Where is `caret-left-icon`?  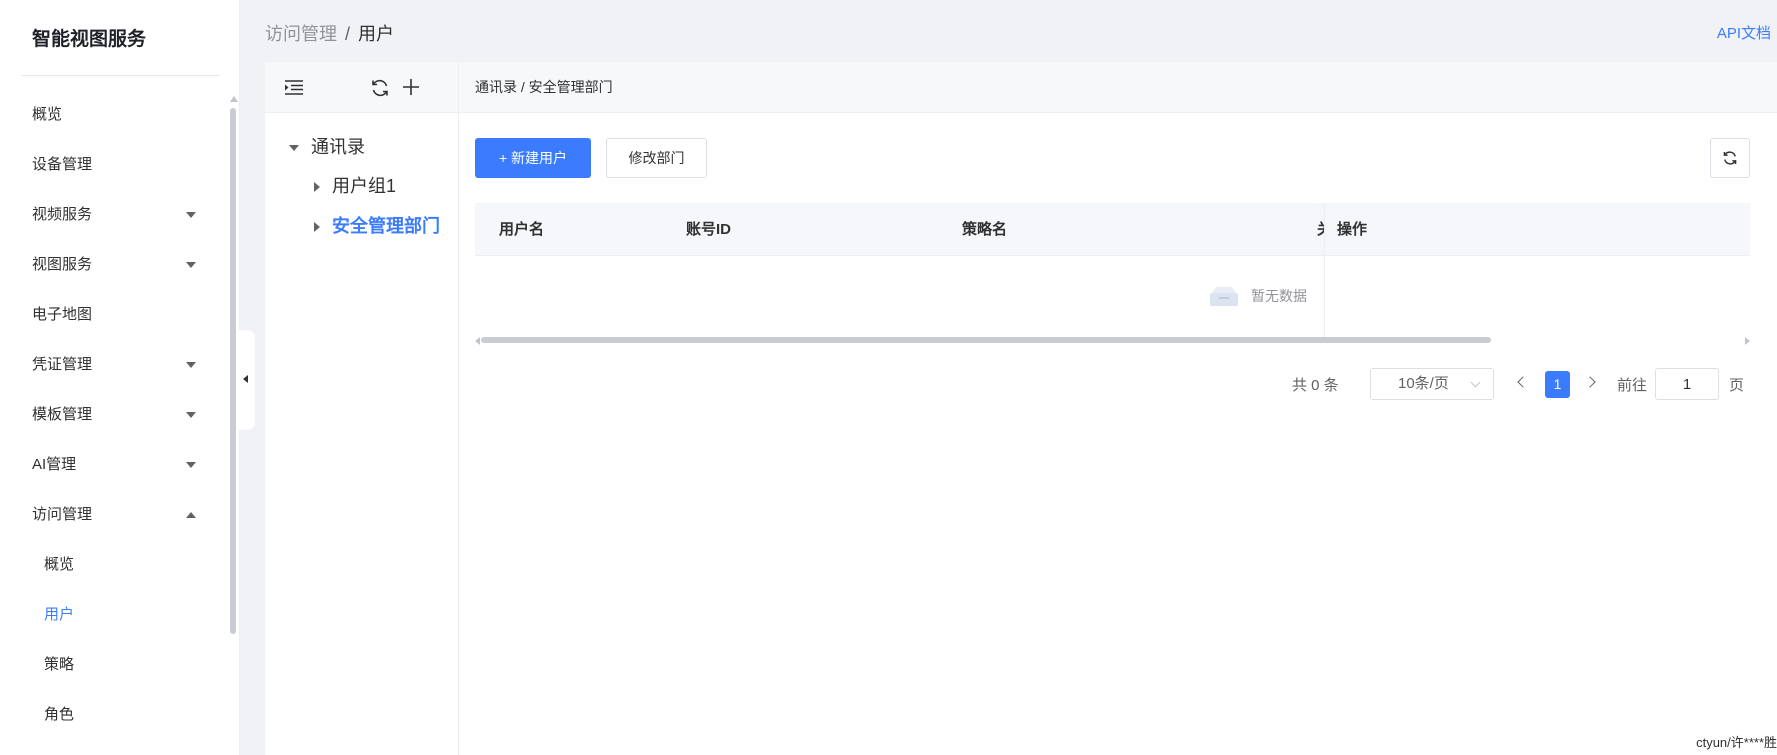 caret-left-icon is located at coordinates (245, 379).